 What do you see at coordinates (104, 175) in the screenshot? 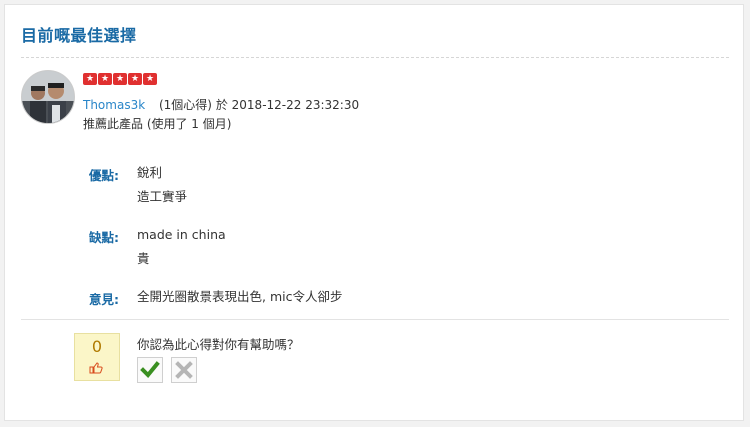
I see `pros-label: 優點:` at bounding box center [104, 175].